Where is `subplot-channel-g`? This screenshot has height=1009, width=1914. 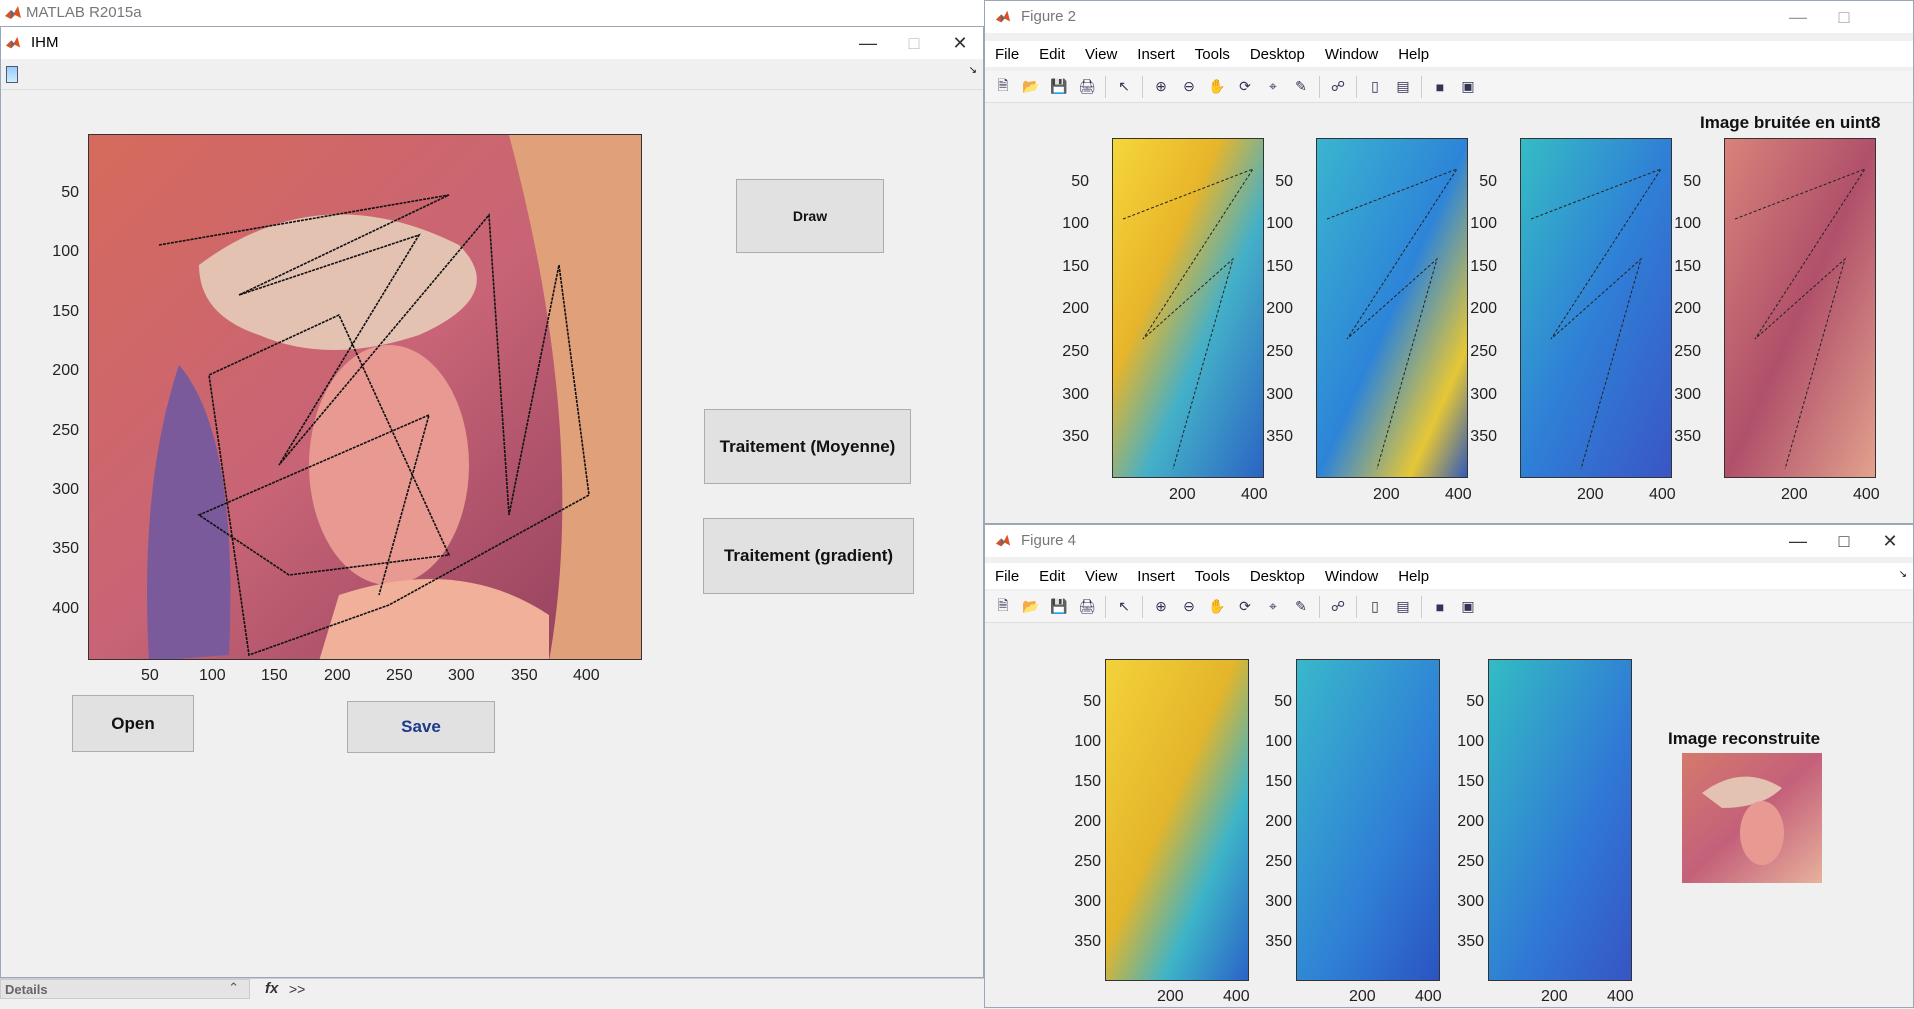
subplot-channel-g is located at coordinates (1392, 308).